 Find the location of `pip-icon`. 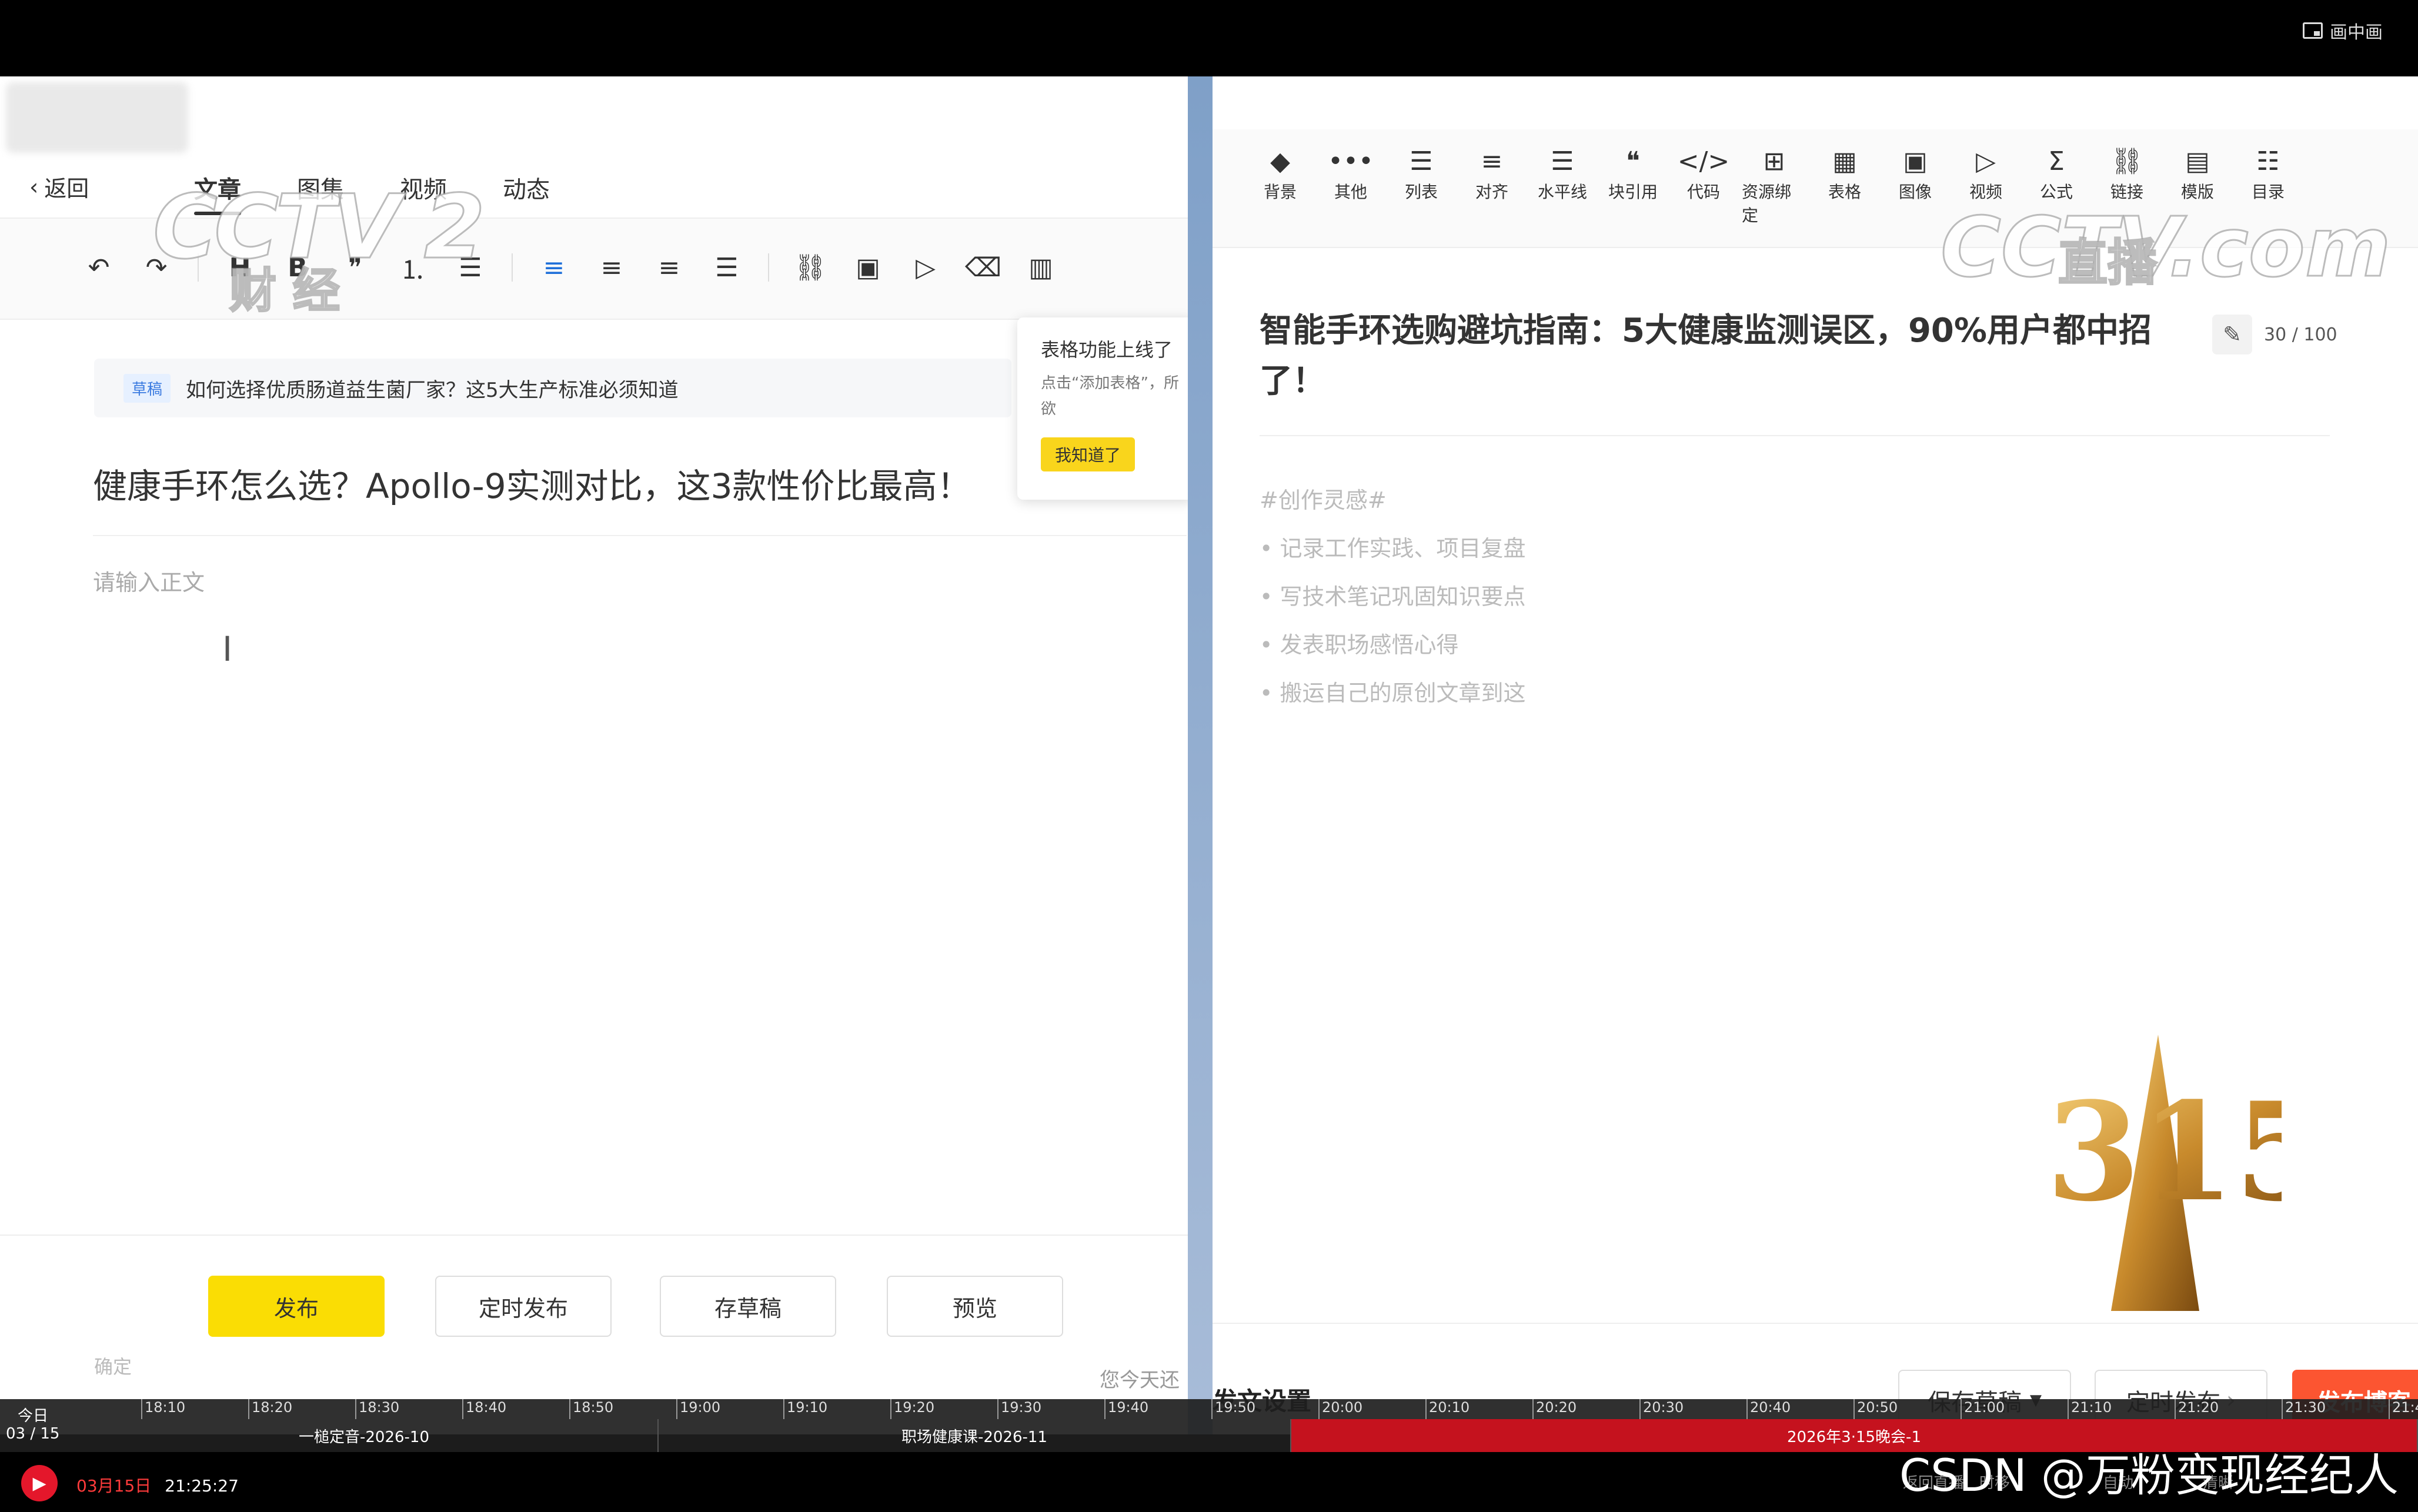

pip-icon is located at coordinates (2313, 31).